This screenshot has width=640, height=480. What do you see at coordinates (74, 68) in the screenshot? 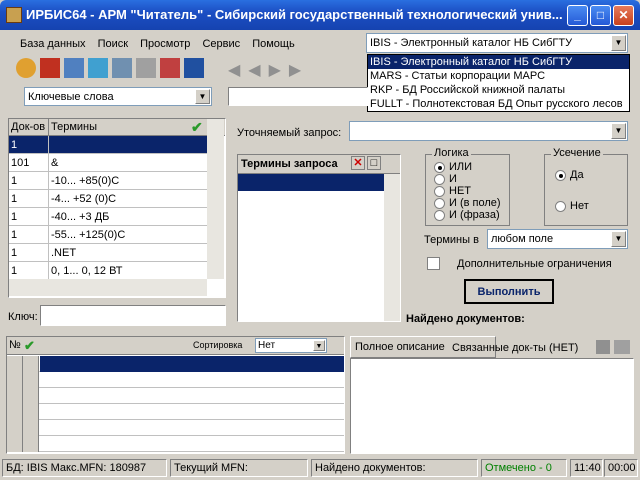
I see `search-db-icon` at bounding box center [74, 68].